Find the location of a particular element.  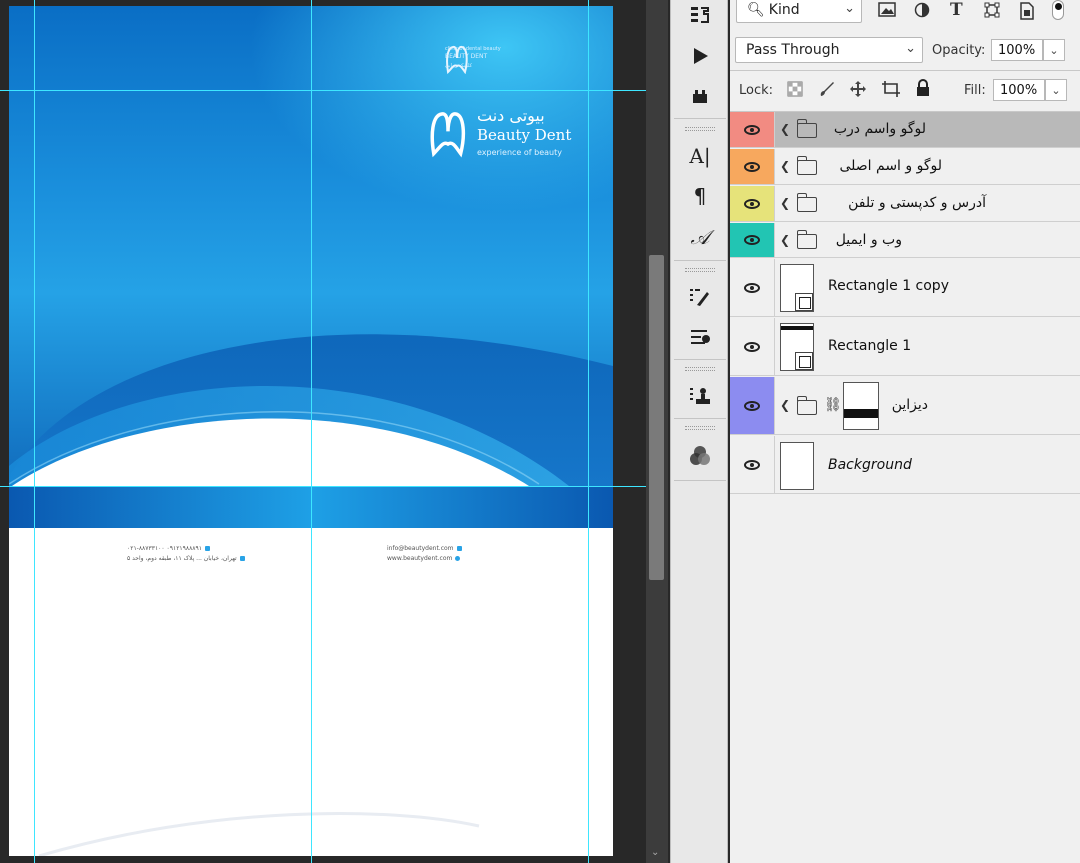

layer-row-shape: Rectangle 1 is located at coordinates (905, 347).